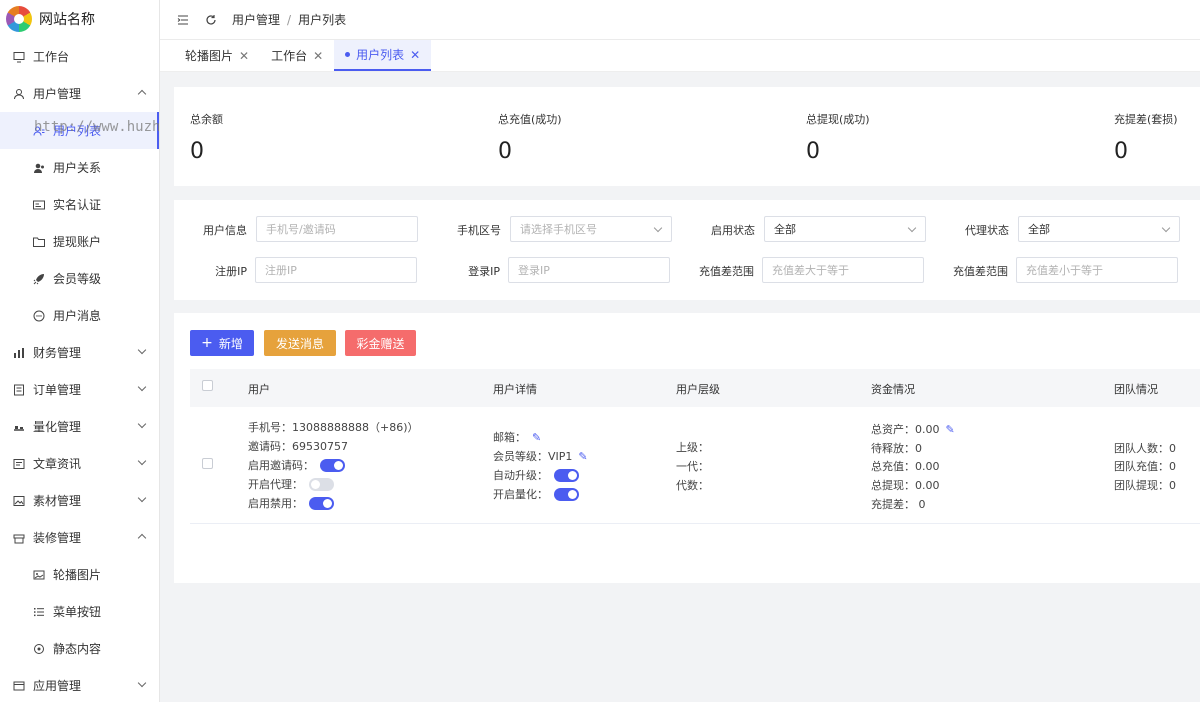 This screenshot has width=1200, height=702. I want to click on team-count: 团队人数：0, so click(1145, 448).